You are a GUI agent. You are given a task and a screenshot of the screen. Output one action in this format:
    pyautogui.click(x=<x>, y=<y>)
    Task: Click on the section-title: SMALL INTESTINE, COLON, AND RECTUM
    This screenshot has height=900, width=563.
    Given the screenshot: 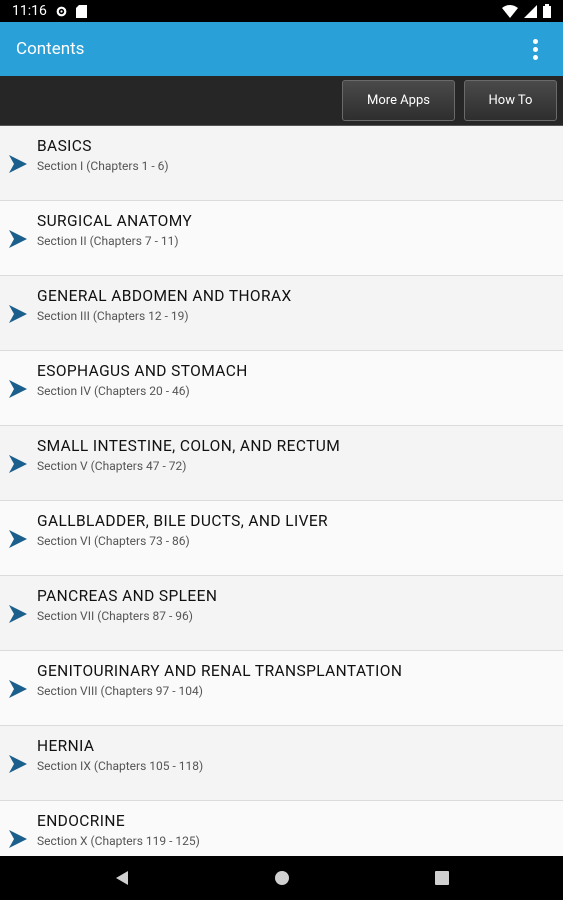 What is the action you would take?
    pyautogui.click(x=189, y=446)
    